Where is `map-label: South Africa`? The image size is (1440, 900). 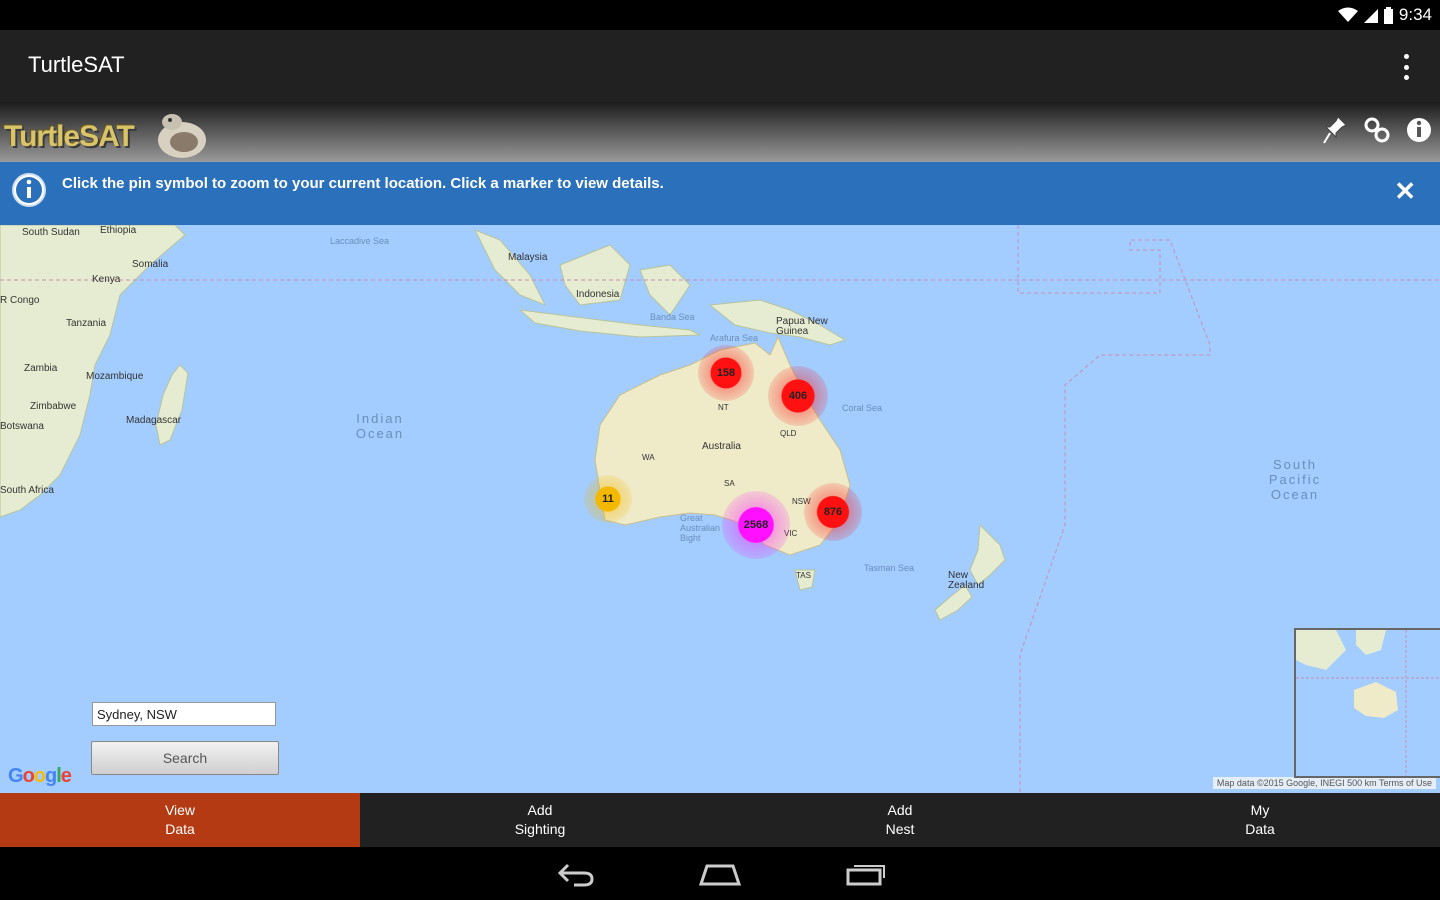
map-label: South Africa is located at coordinates (27, 490).